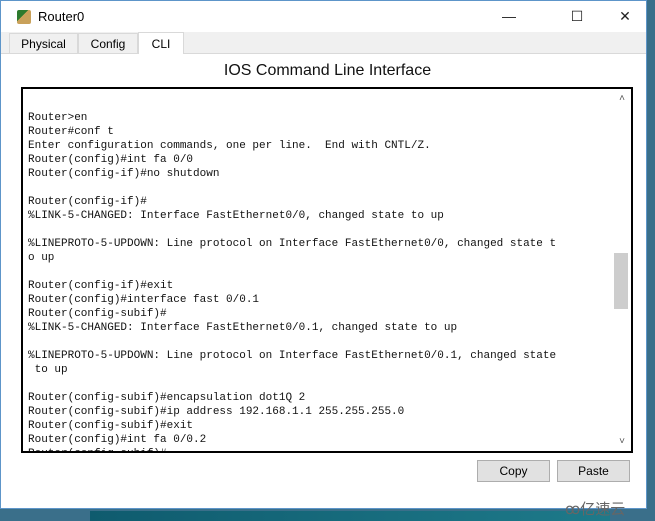  I want to click on terminal-line: Router(config)#int fa 0/0, so click(111, 160).